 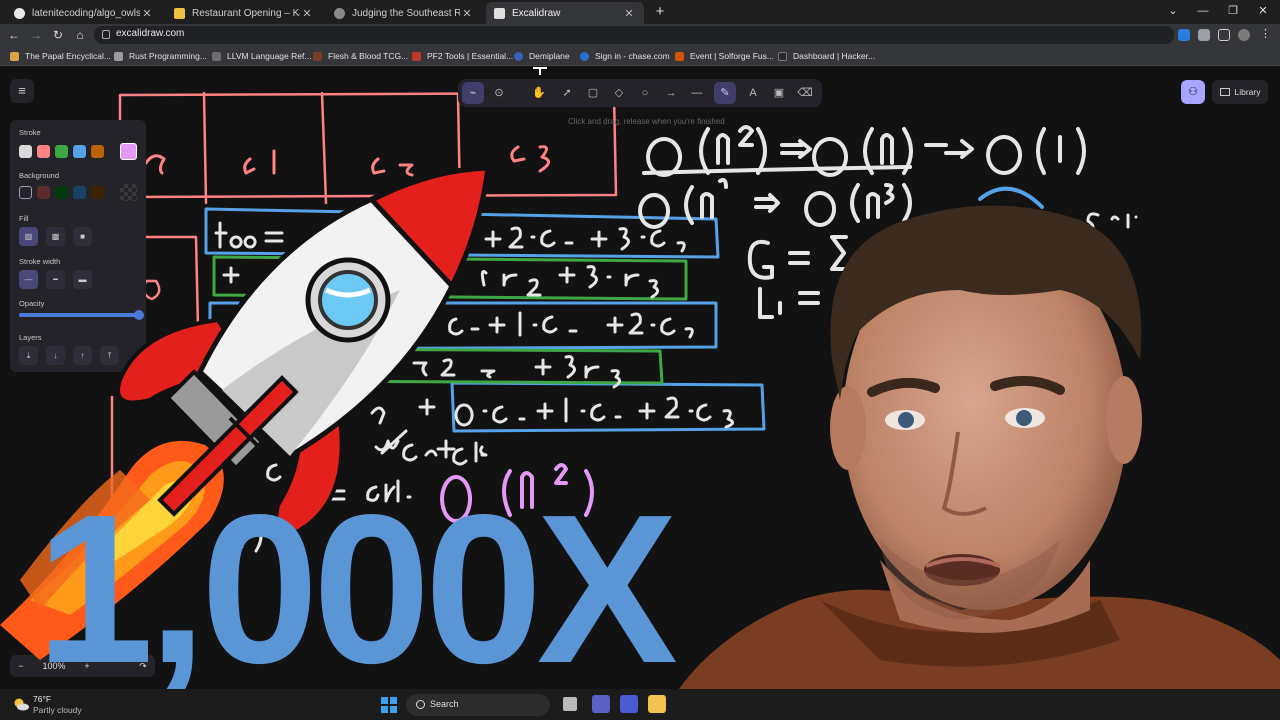 I want to click on windows-start-icon, so click(x=389, y=705).